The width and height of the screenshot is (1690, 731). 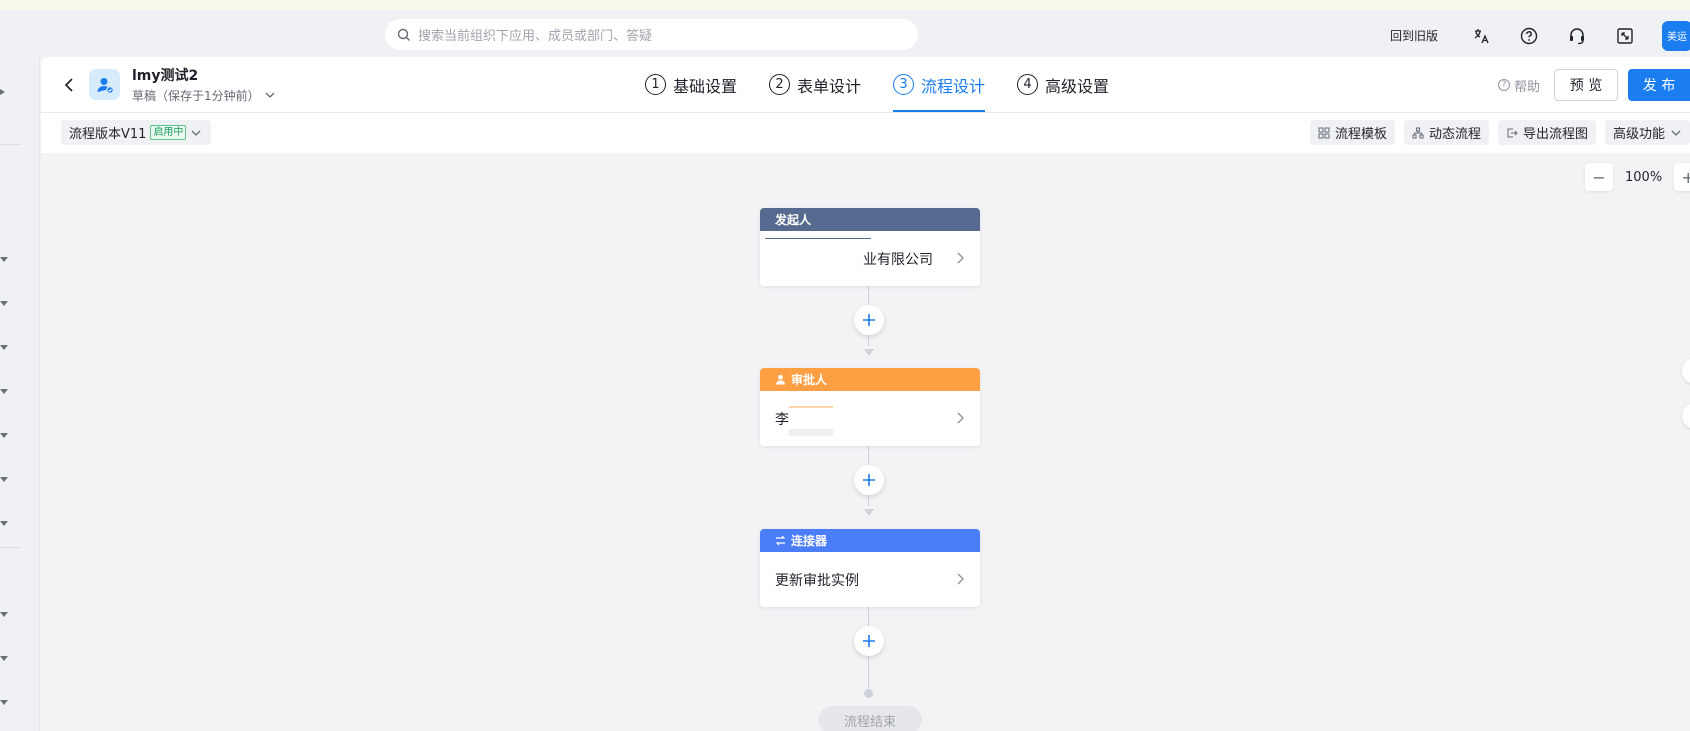 I want to click on advanced-features-dropdown: 高级功能, so click(x=1647, y=132).